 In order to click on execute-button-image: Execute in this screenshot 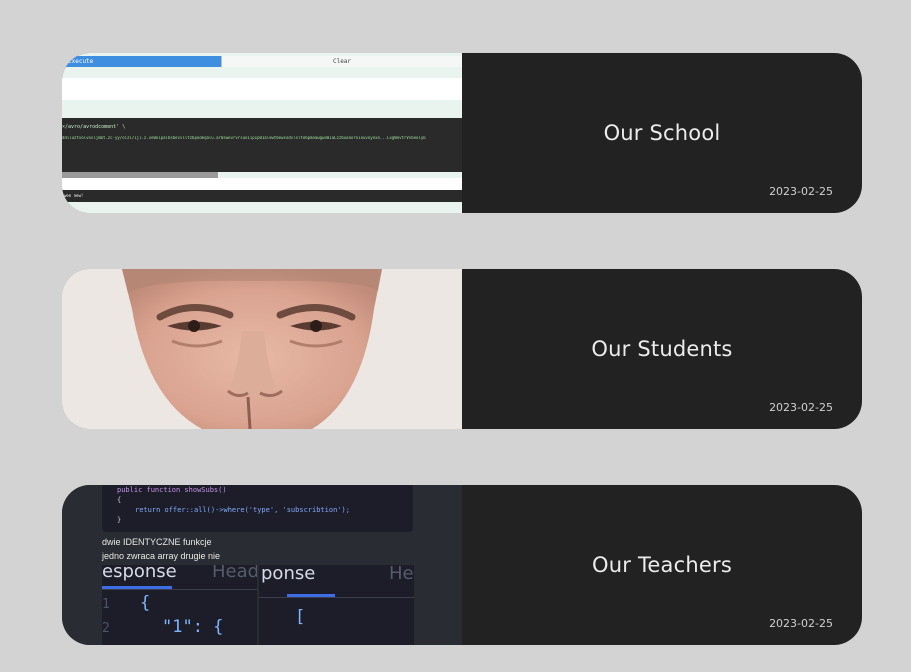, I will do `click(141, 61)`.